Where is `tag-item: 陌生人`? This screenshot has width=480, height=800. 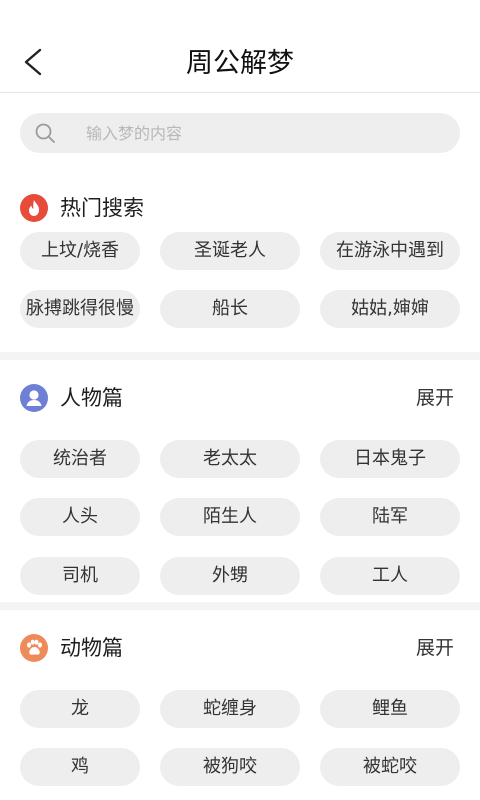
tag-item: 陌生人 is located at coordinates (230, 517).